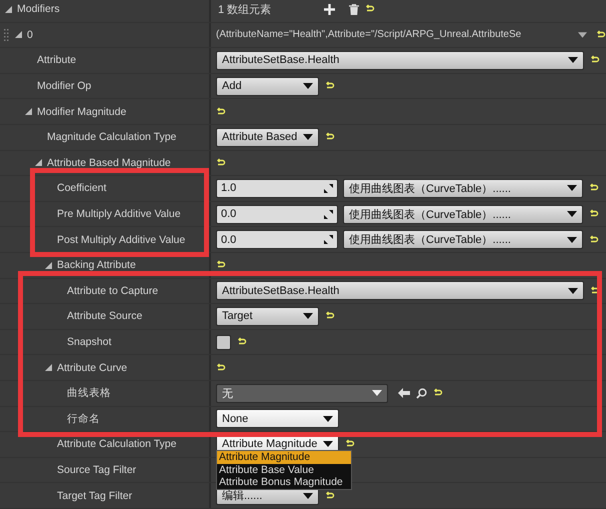 This screenshot has height=509, width=606. What do you see at coordinates (277, 188) in the screenshot?
I see `number-field: 1.0` at bounding box center [277, 188].